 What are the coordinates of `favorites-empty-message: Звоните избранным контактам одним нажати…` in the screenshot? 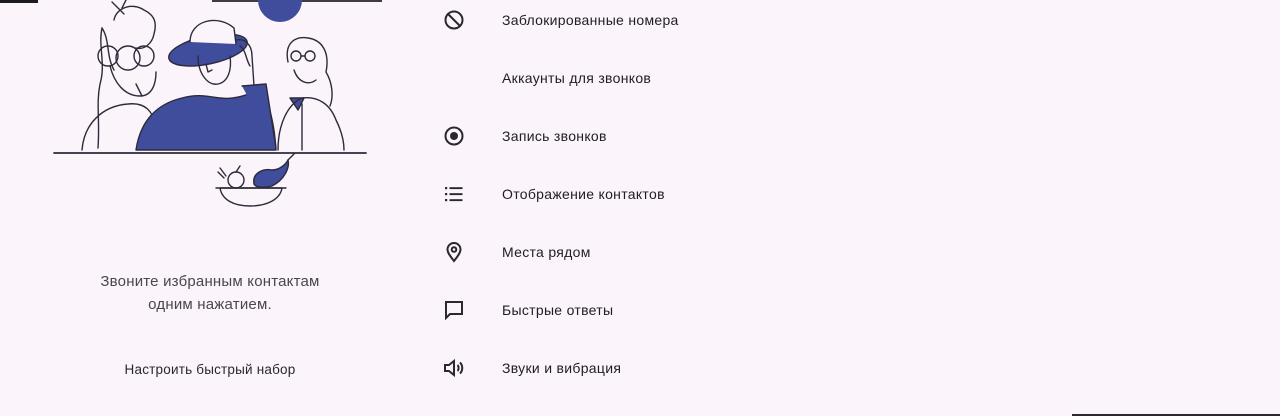 It's located at (210, 293).